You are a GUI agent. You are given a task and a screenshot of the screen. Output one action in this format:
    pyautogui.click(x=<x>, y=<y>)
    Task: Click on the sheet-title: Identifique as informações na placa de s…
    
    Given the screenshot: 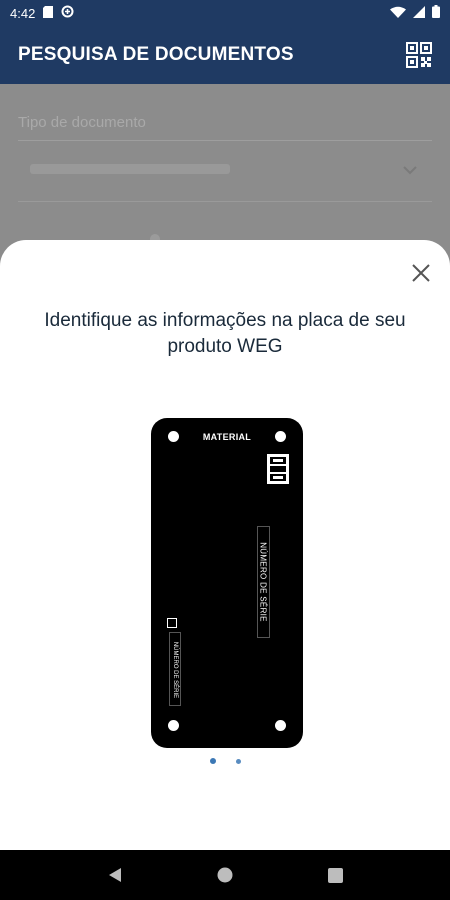 What is the action you would take?
    pyautogui.click(x=225, y=333)
    